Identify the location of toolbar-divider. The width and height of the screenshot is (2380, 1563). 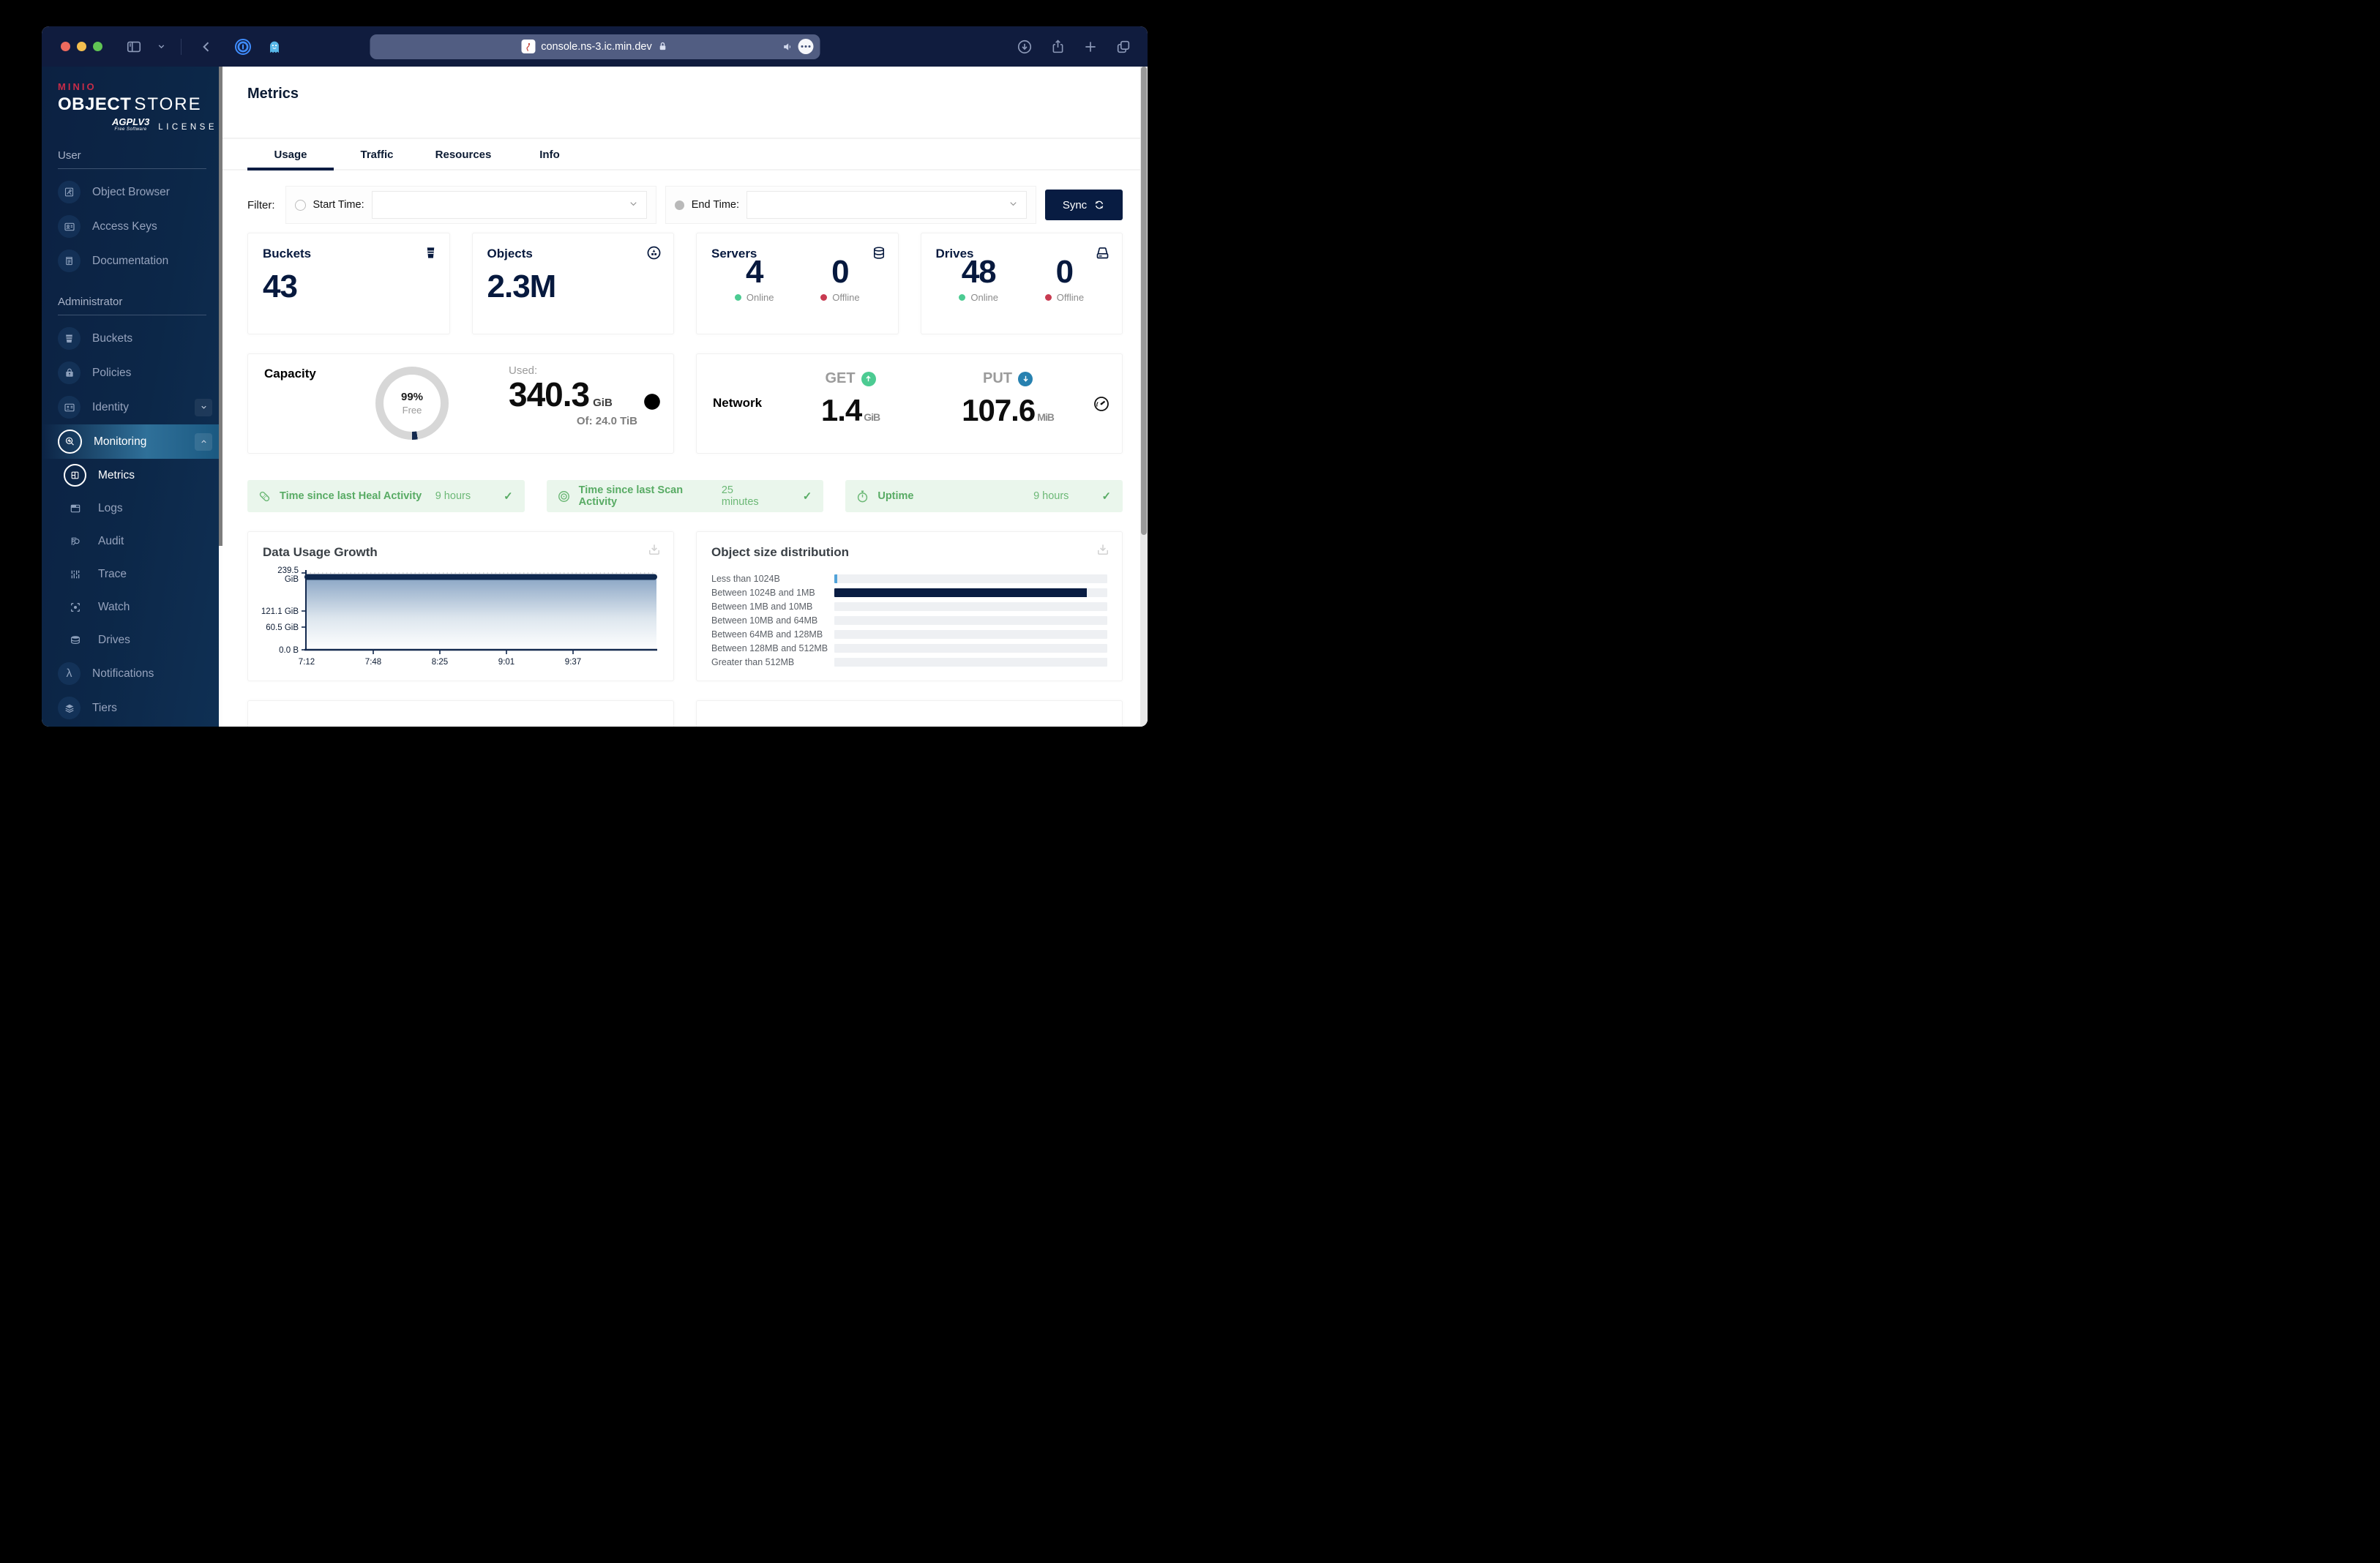
(181, 46).